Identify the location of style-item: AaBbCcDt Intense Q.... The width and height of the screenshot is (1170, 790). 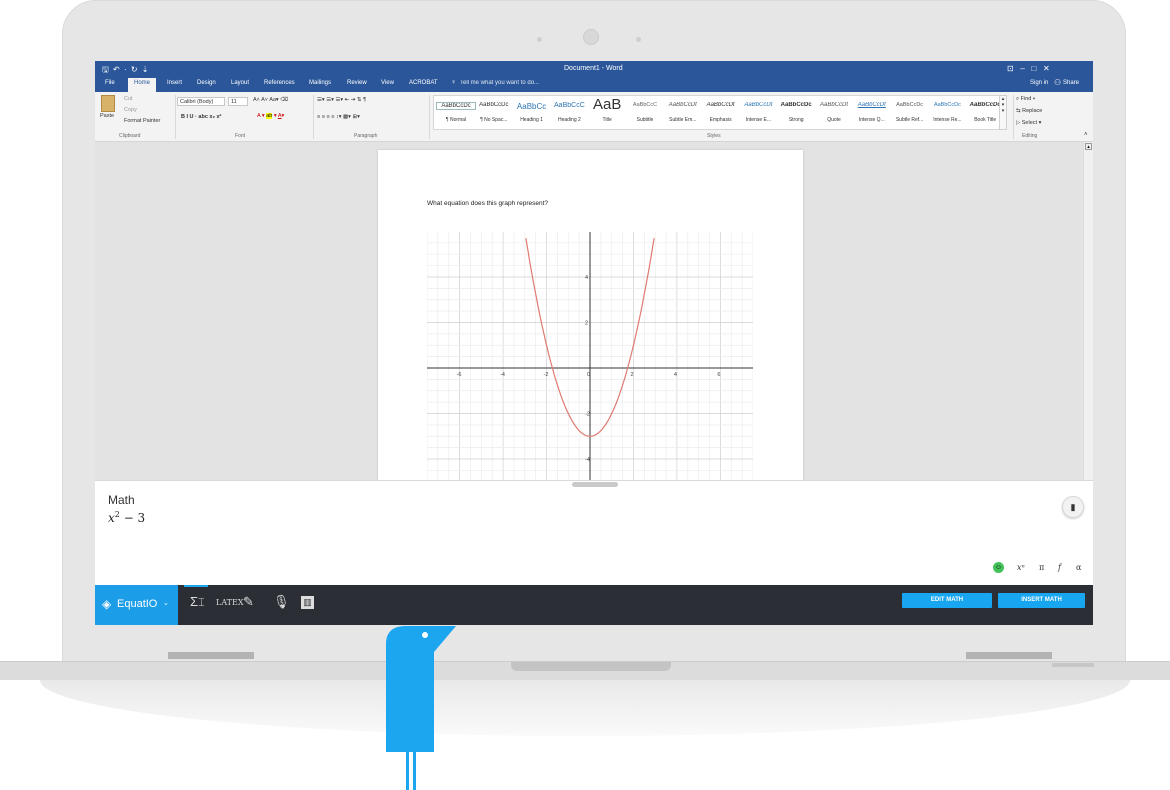
(872, 113).